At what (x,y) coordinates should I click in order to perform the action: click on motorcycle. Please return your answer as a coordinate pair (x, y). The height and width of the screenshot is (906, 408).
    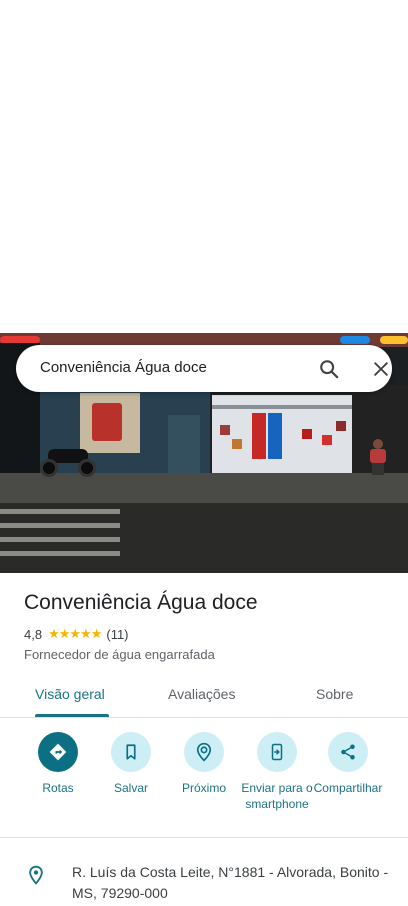
    Looking at the image, I should click on (68, 461).